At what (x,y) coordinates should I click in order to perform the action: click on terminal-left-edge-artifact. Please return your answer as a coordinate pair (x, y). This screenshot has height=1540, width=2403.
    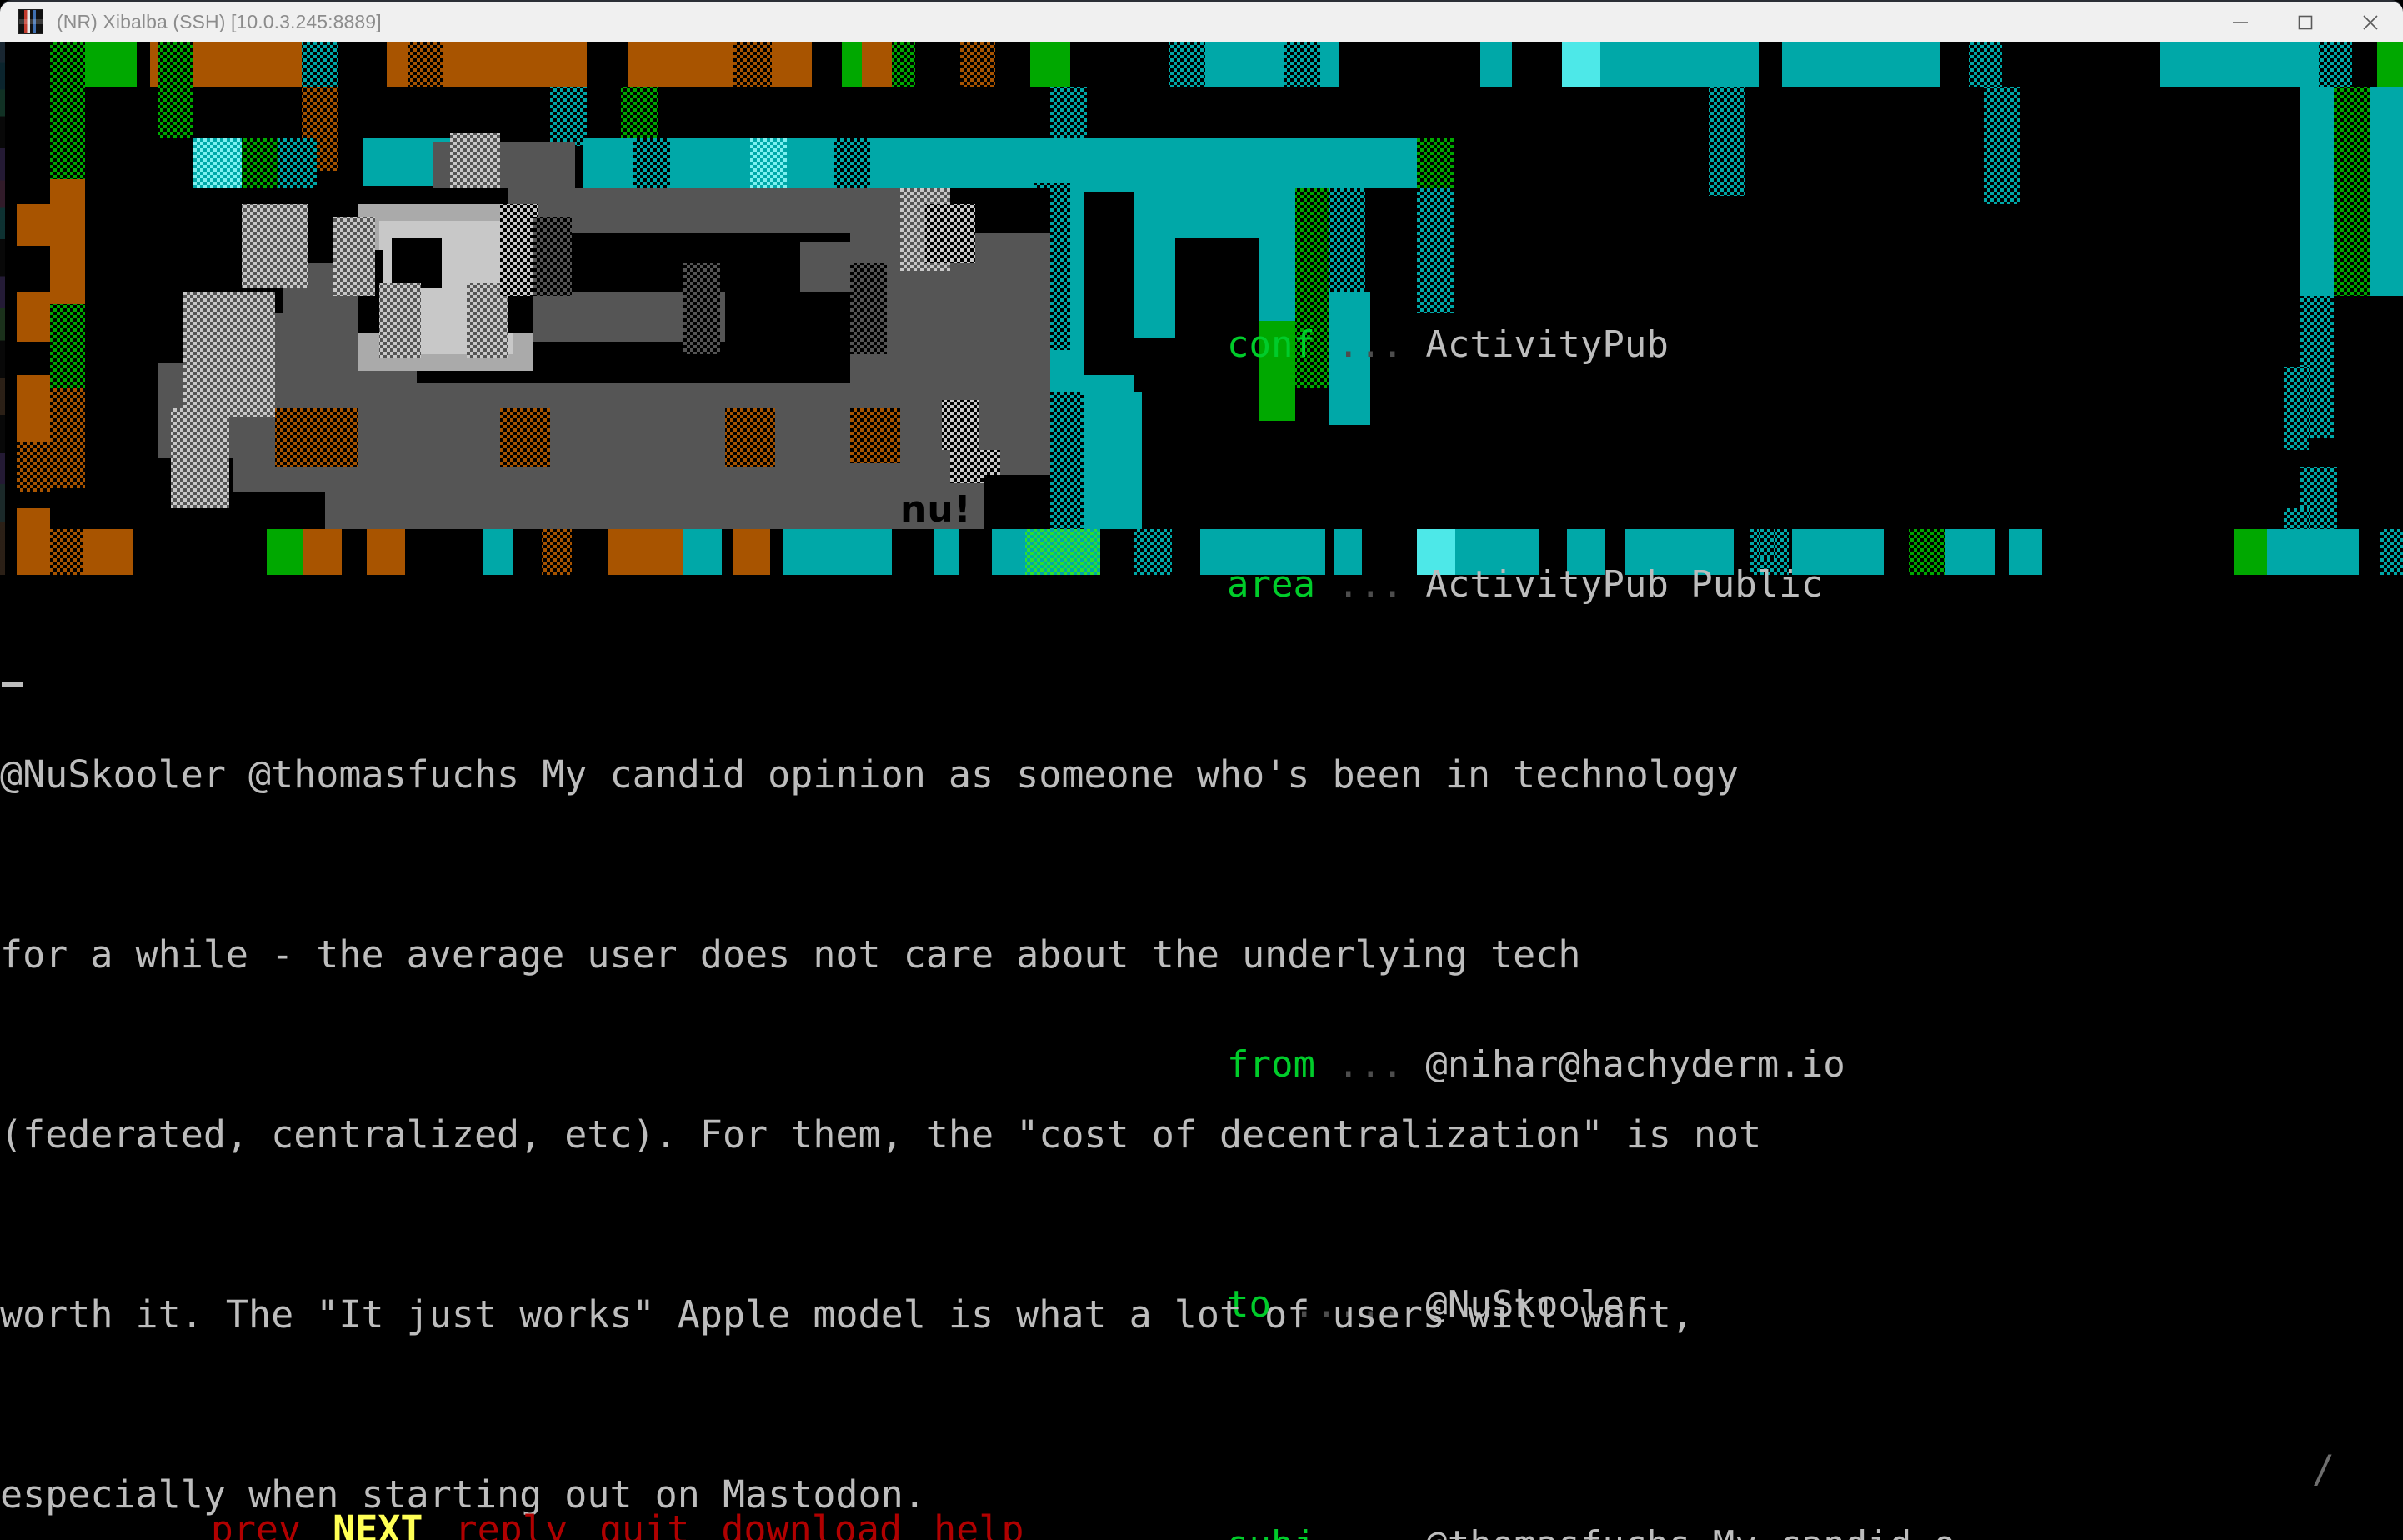
    Looking at the image, I should click on (3, 308).